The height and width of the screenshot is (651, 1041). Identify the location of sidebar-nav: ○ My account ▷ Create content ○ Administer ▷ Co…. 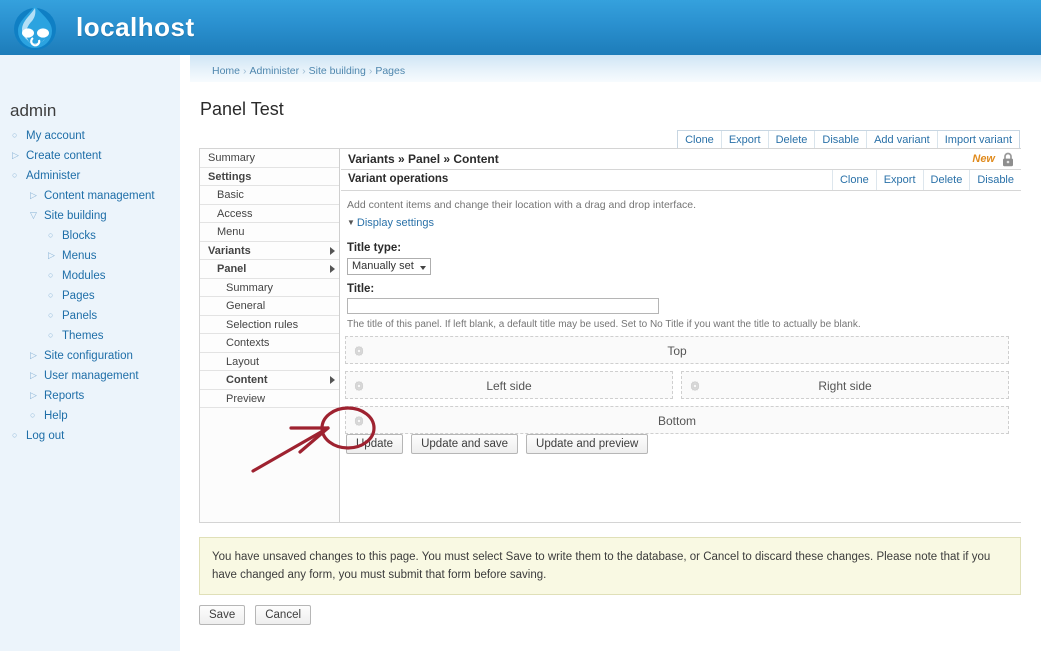
(90, 286).